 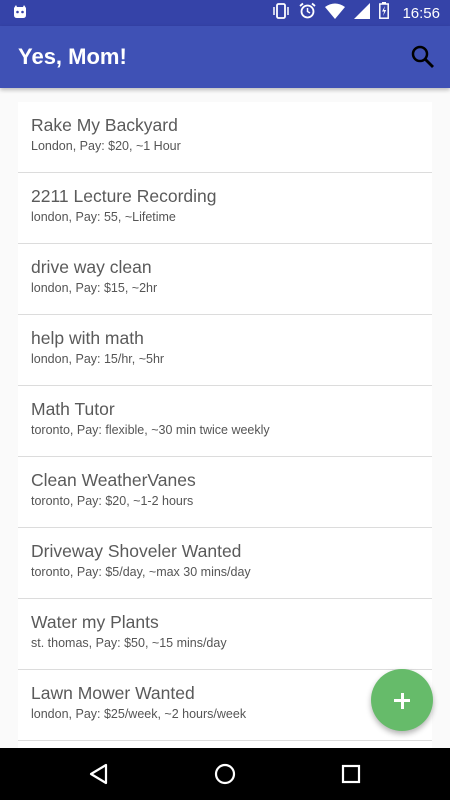 What do you see at coordinates (225, 13) in the screenshot?
I see `status-bar: 16:56` at bounding box center [225, 13].